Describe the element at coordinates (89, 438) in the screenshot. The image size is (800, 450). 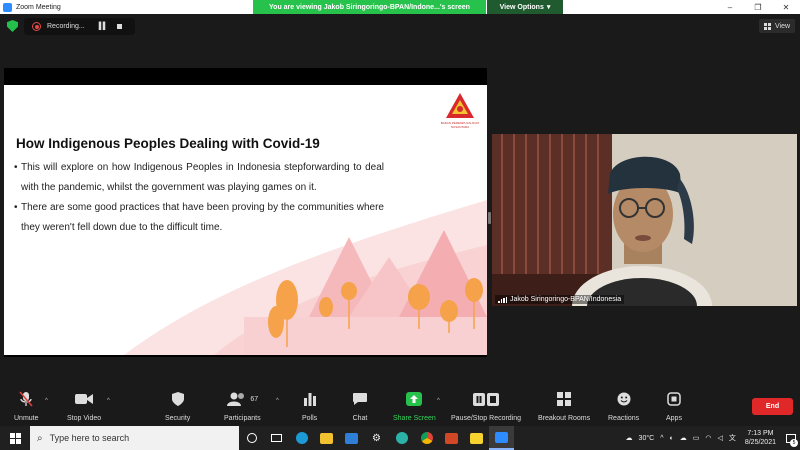
I see `search-placeholder: Type here to search` at that location.